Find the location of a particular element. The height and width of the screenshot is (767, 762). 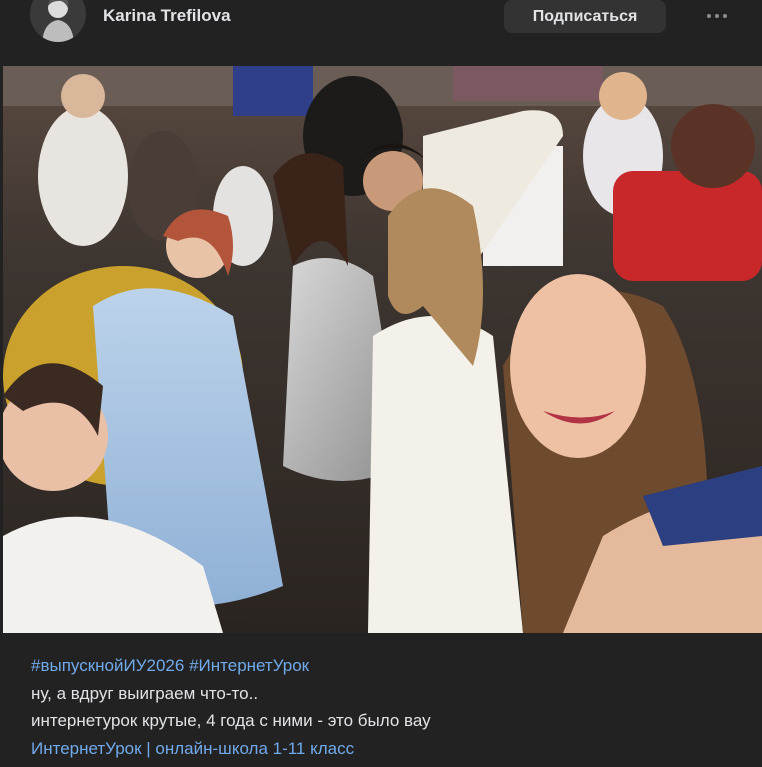

author-avatar is located at coordinates (58, 21).